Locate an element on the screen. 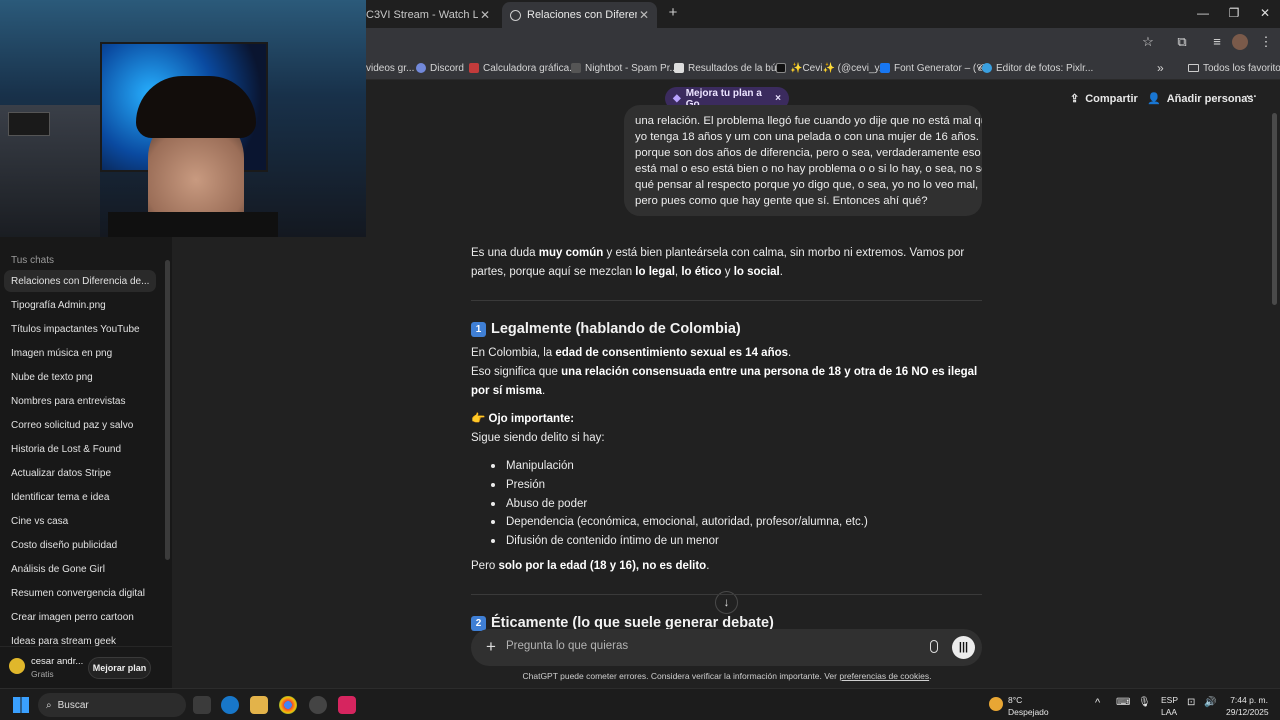 The image size is (1280, 720). close-icon: × is located at coordinates (778, 98).